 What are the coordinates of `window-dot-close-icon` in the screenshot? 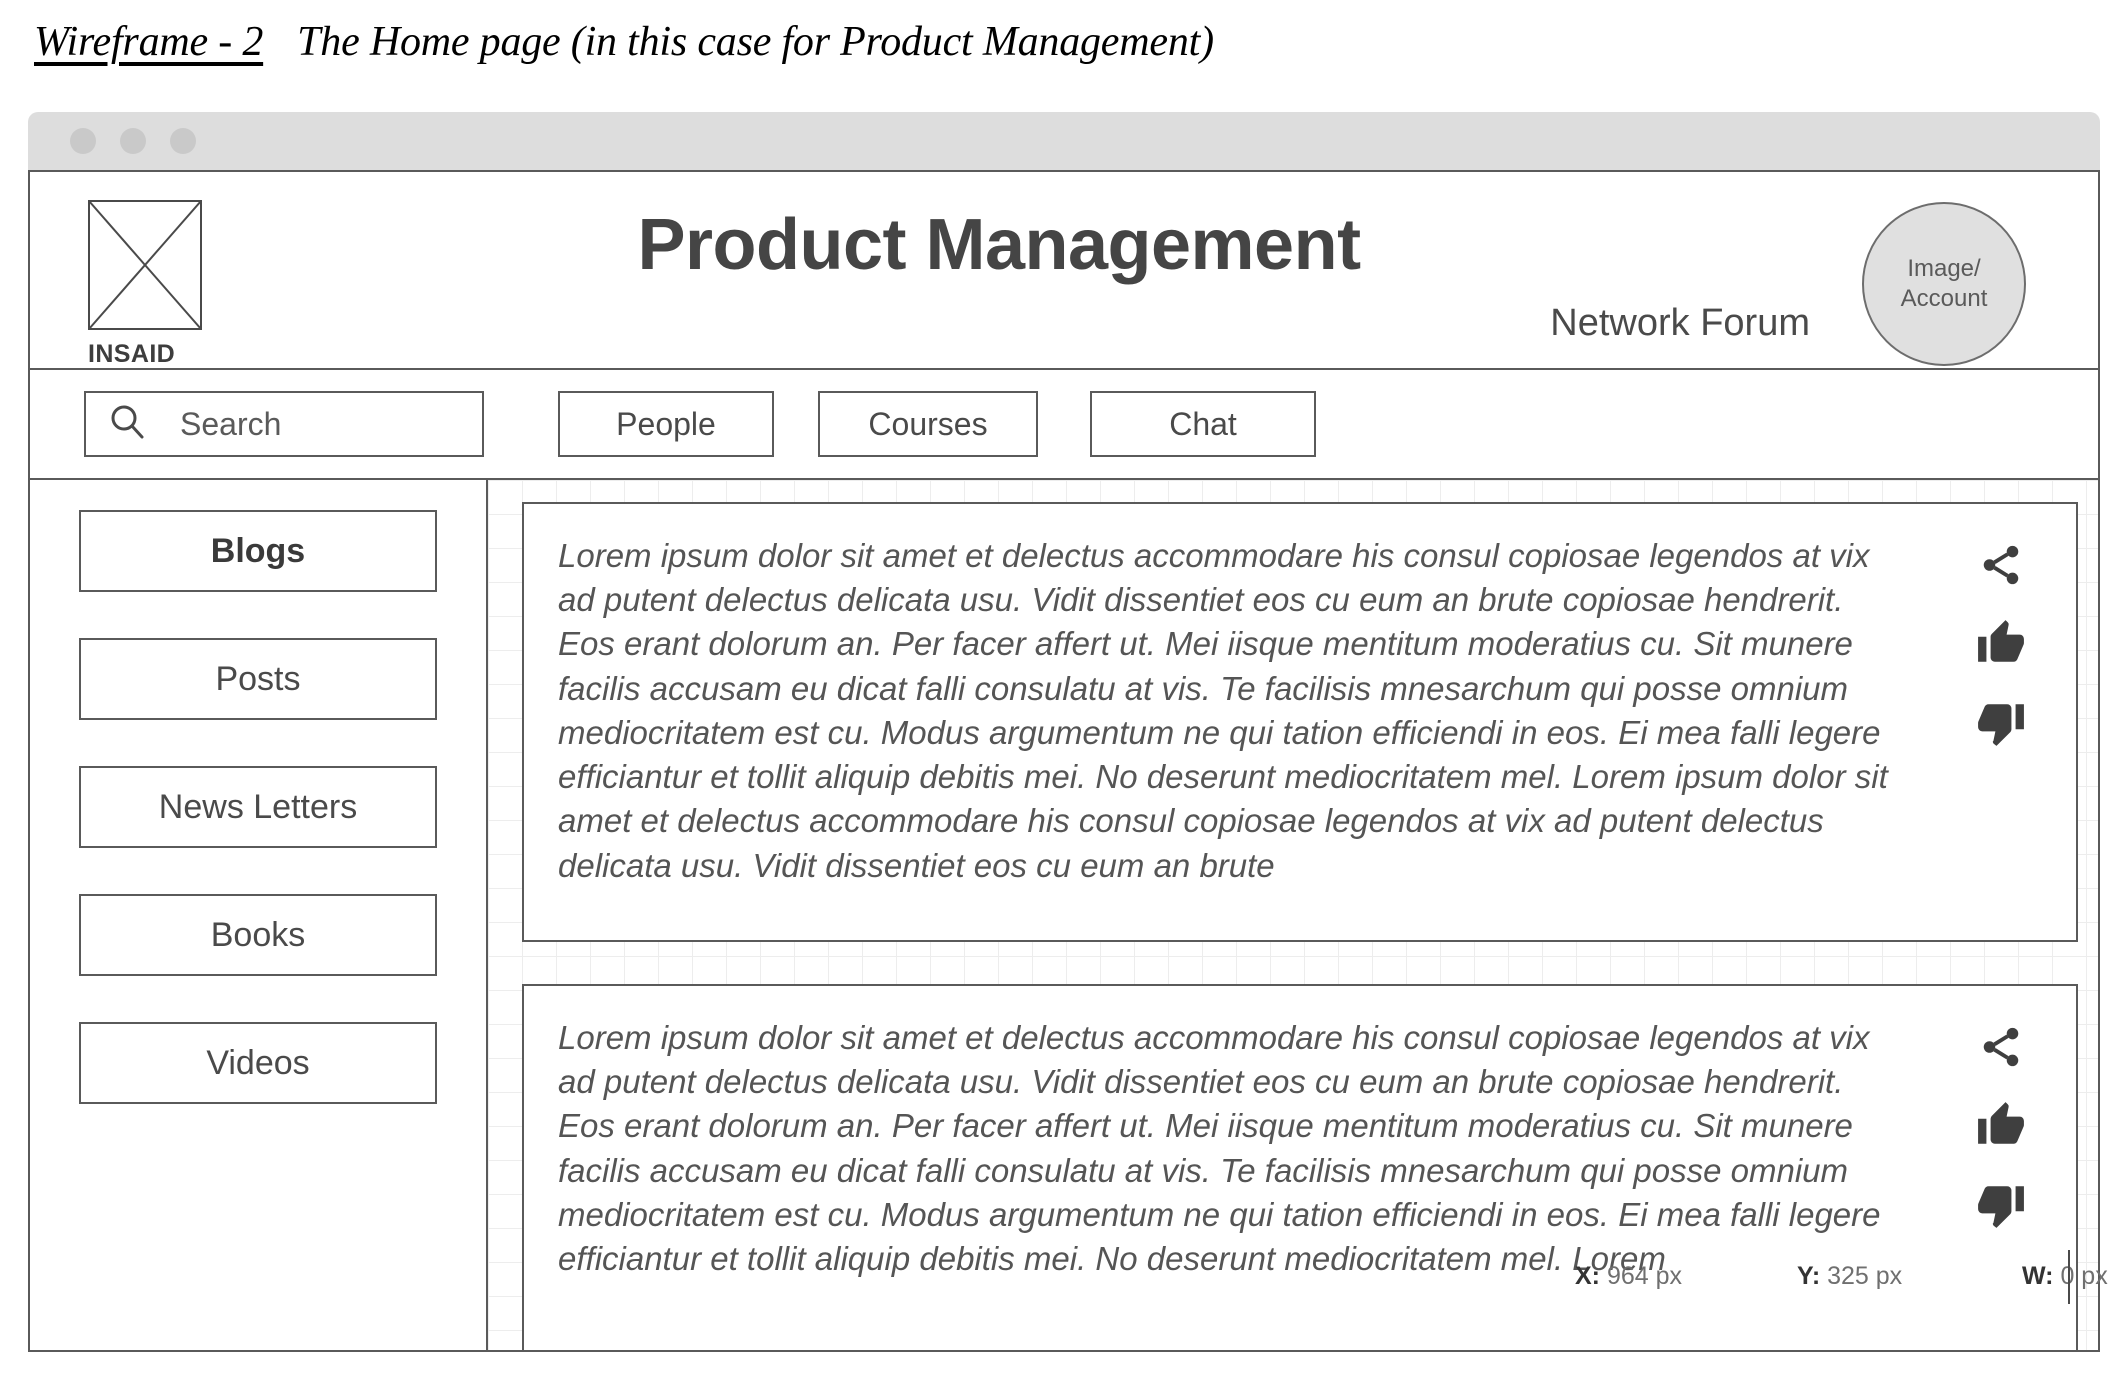 It's located at (83, 141).